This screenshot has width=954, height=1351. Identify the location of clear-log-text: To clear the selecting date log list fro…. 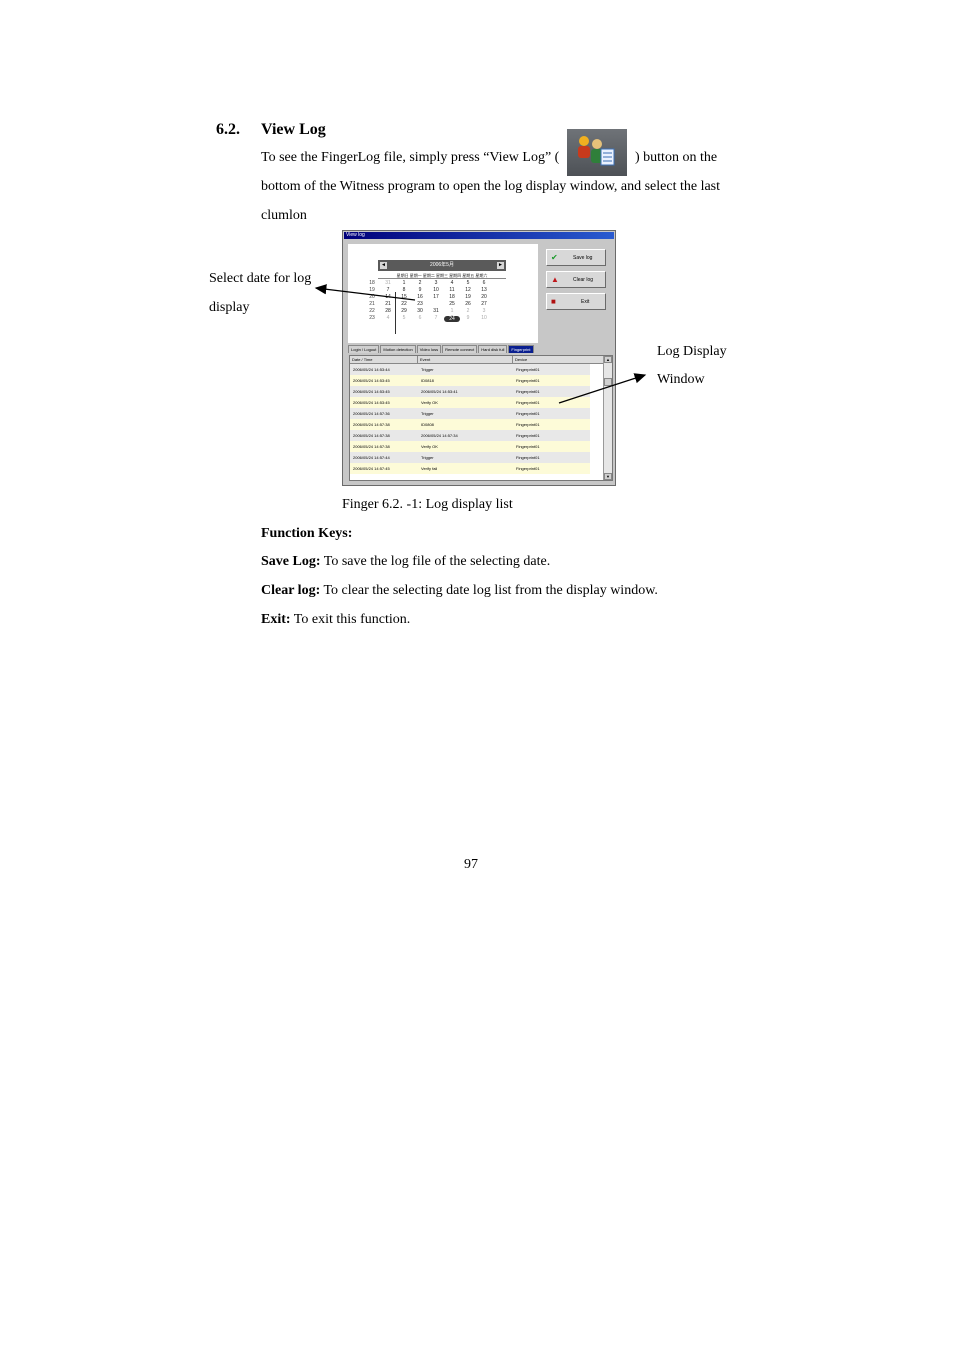
(489, 590).